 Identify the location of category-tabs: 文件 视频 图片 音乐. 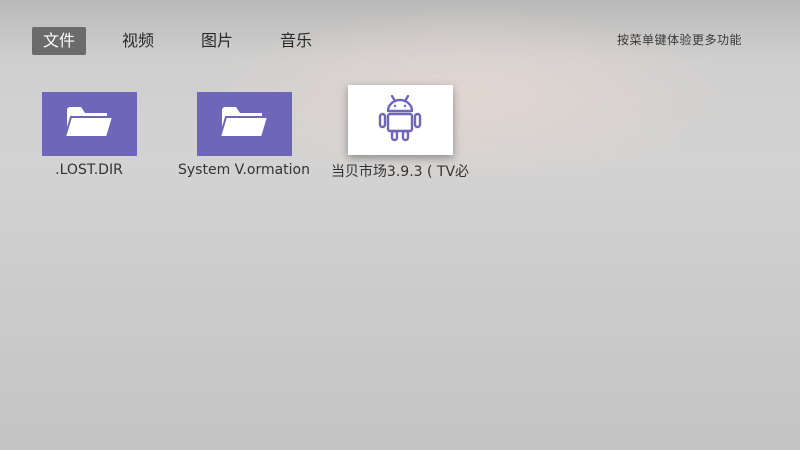
(190, 41).